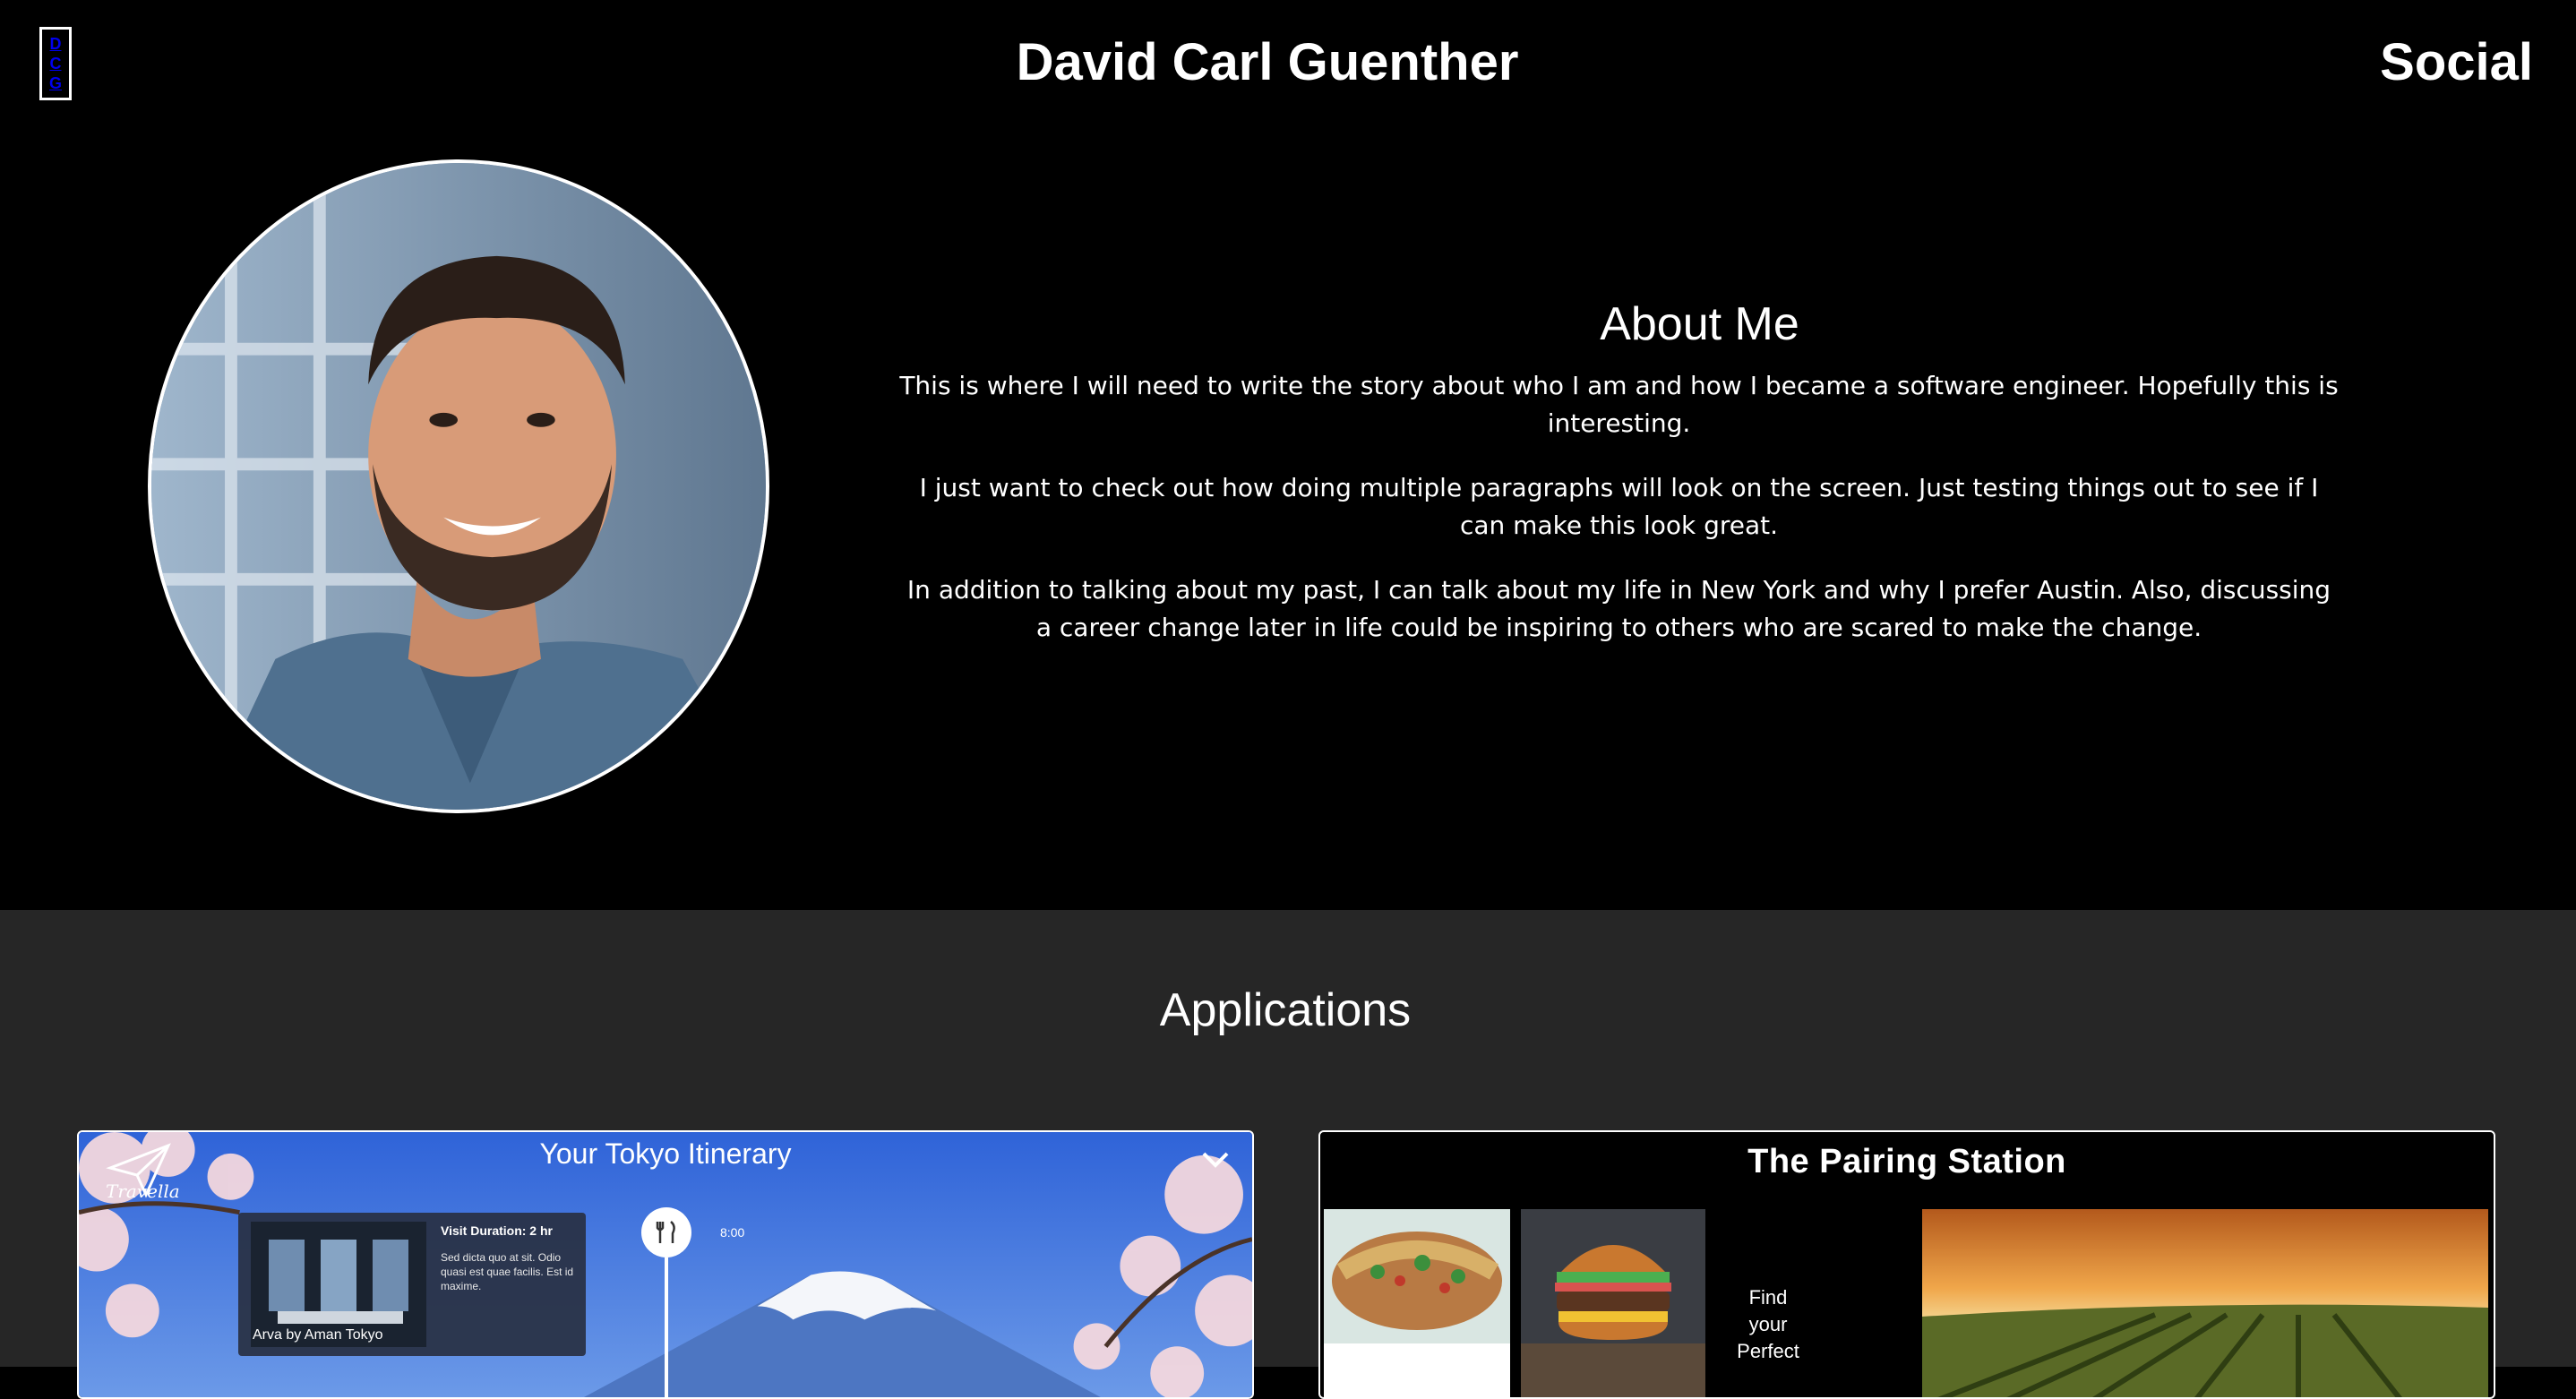  Describe the element at coordinates (1215, 1160) in the screenshot. I see `chevron-down-icon` at that location.